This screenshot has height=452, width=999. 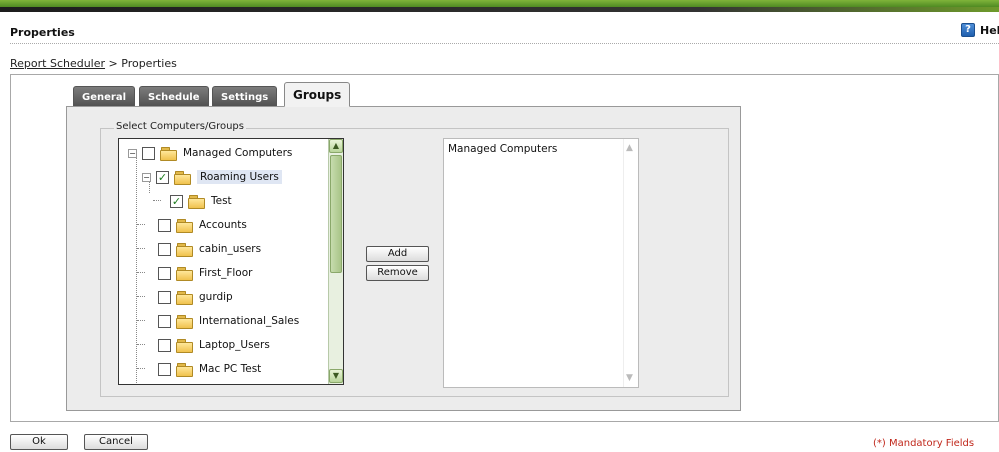 I want to click on checkbox-accounts, so click(x=164, y=225).